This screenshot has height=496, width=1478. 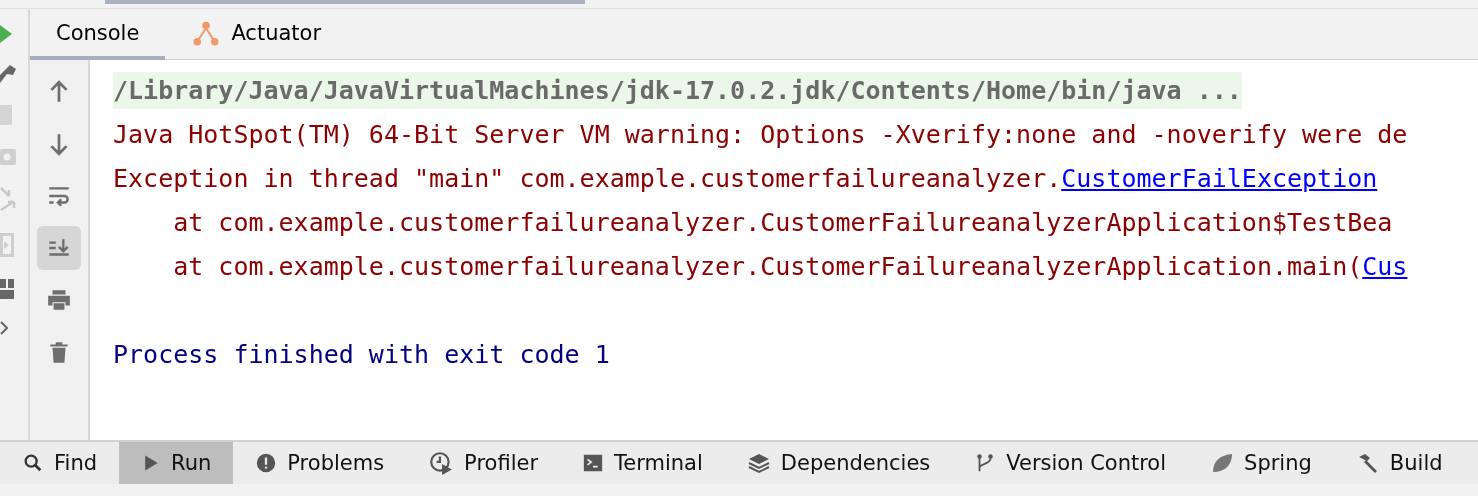 I want to click on chevron-right-icon, so click(x=4, y=328).